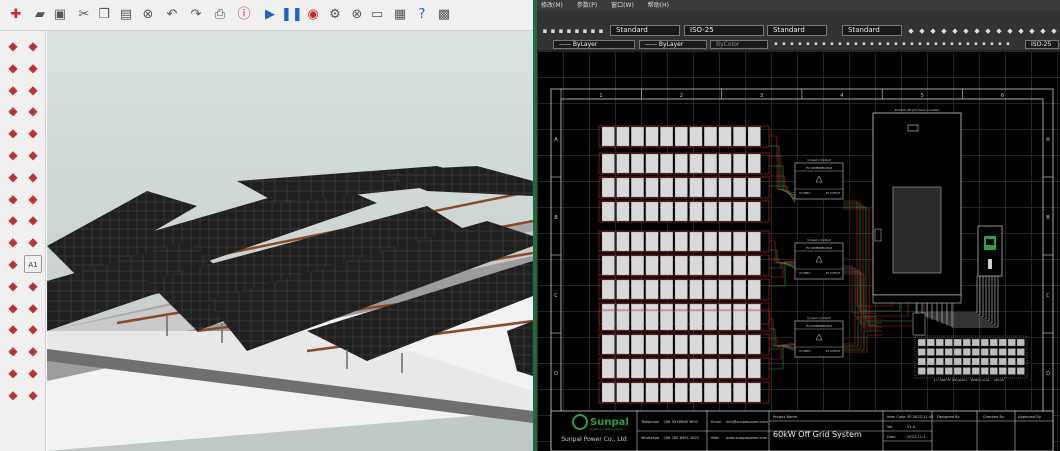  What do you see at coordinates (33, 199) in the screenshot?
I see `move-icon: ◆` at bounding box center [33, 199].